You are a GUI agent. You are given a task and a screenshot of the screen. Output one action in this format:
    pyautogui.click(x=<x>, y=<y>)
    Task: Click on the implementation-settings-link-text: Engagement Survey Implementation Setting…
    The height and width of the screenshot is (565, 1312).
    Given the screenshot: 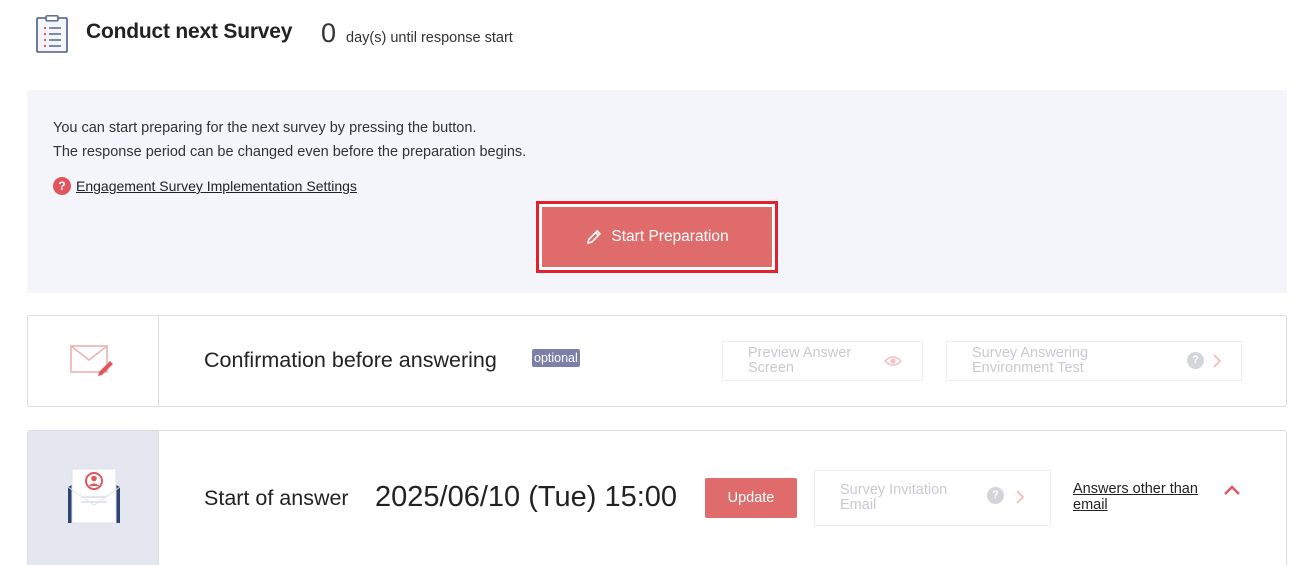 What is the action you would take?
    pyautogui.click(x=216, y=186)
    